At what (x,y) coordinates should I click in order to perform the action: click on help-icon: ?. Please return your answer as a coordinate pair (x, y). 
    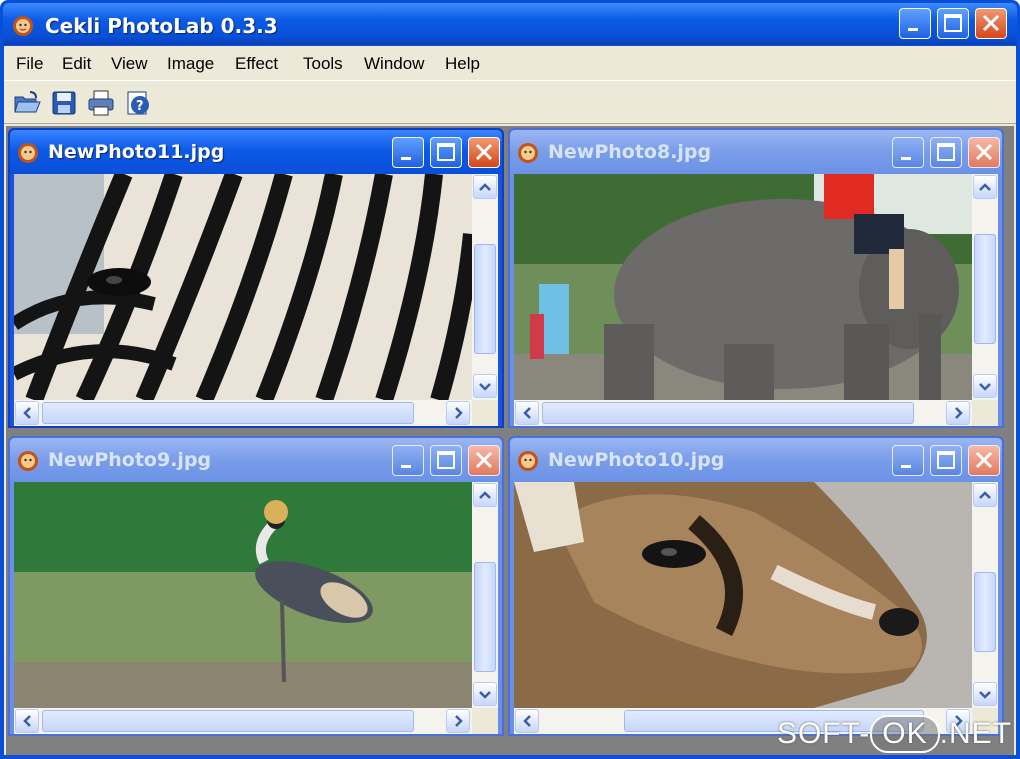
    Looking at the image, I should click on (138, 103).